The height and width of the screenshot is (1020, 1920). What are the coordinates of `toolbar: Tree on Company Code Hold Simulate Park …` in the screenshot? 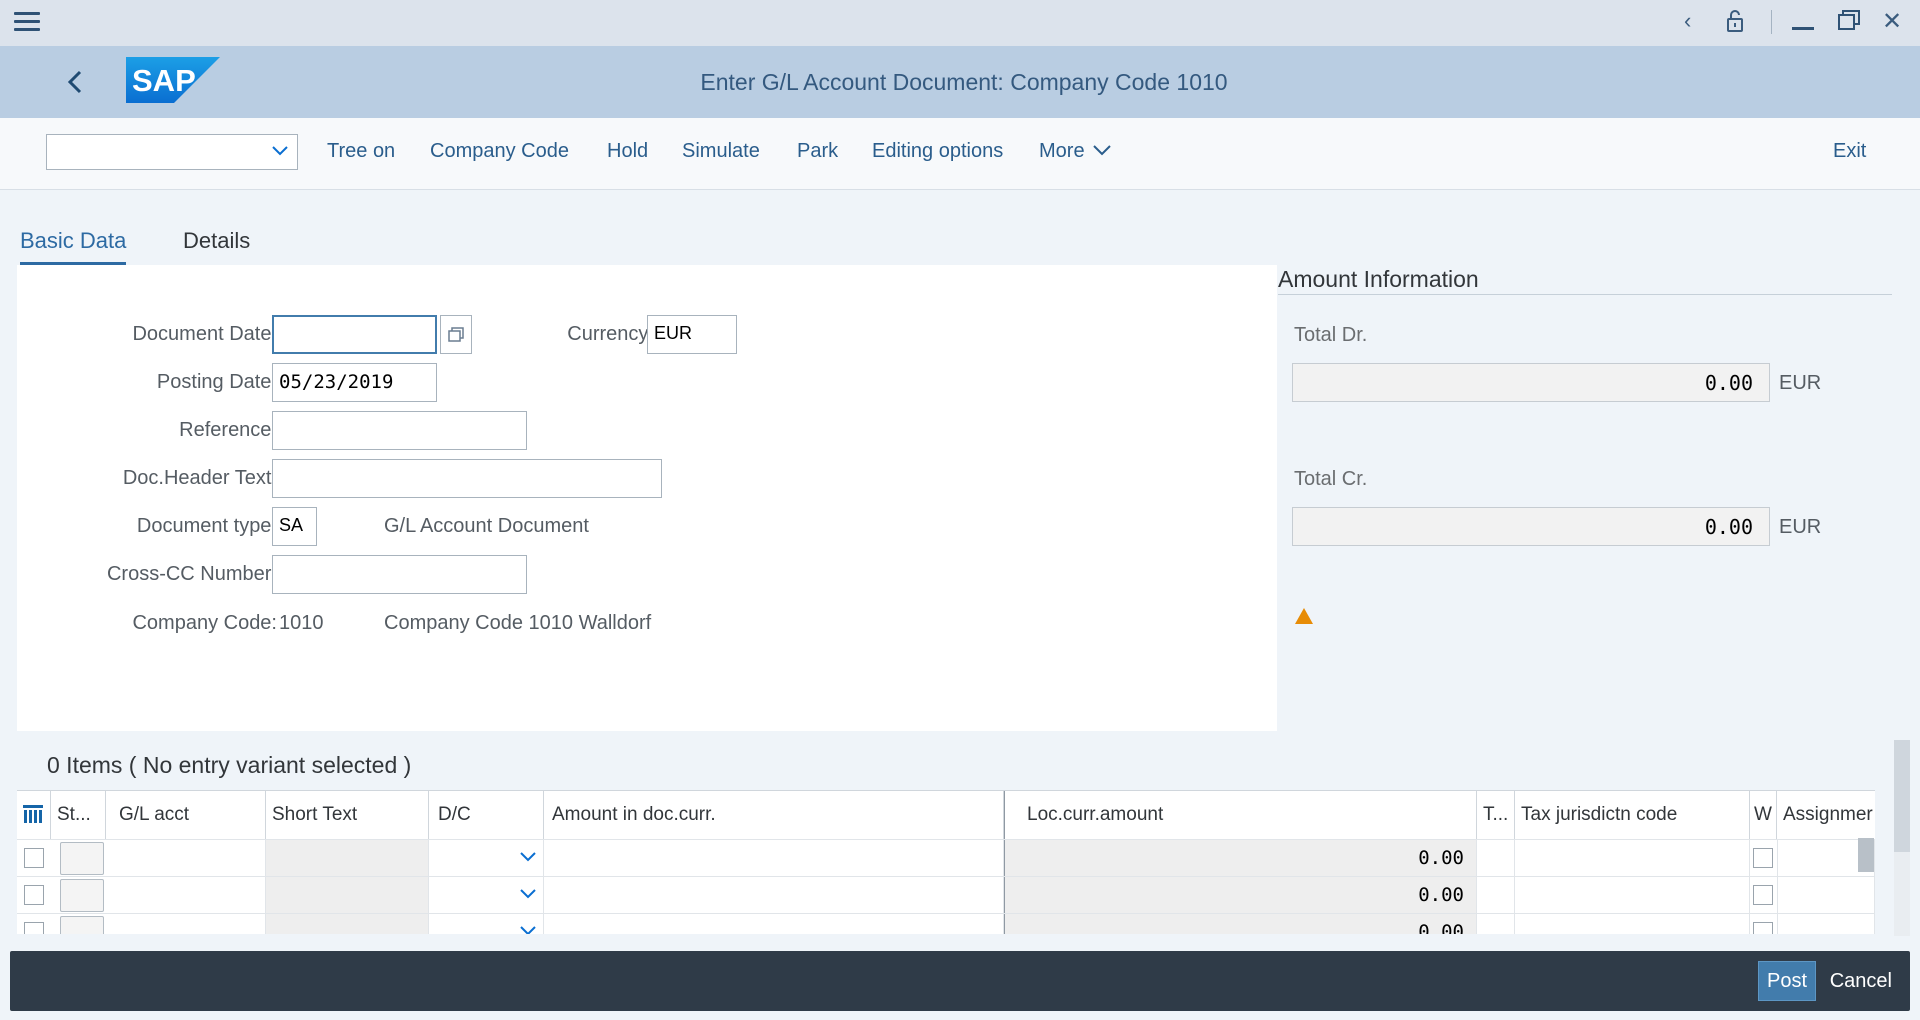 It's located at (960, 154).